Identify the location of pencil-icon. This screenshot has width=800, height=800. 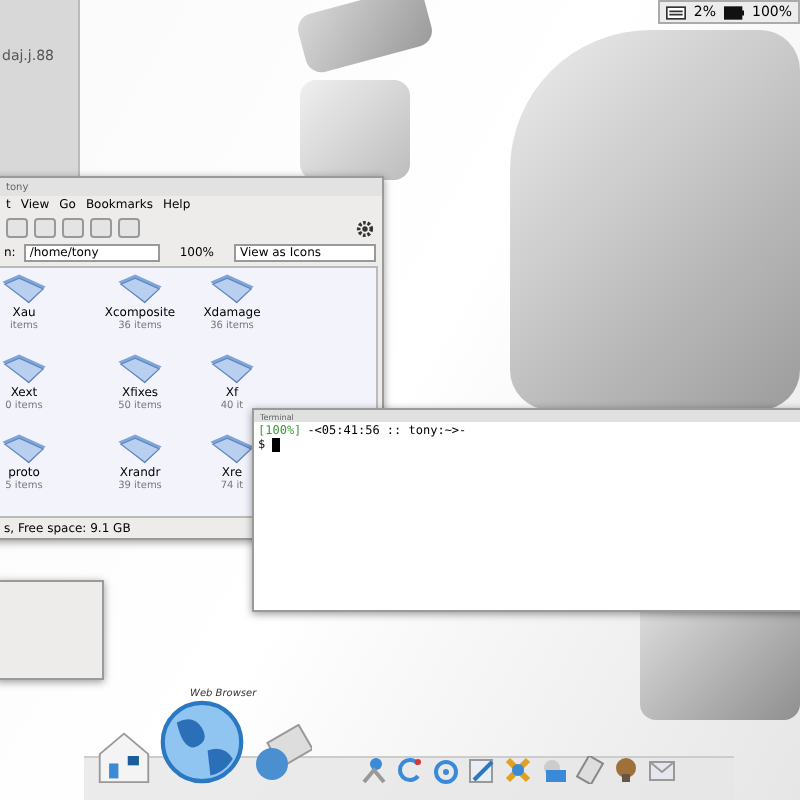
(482, 770).